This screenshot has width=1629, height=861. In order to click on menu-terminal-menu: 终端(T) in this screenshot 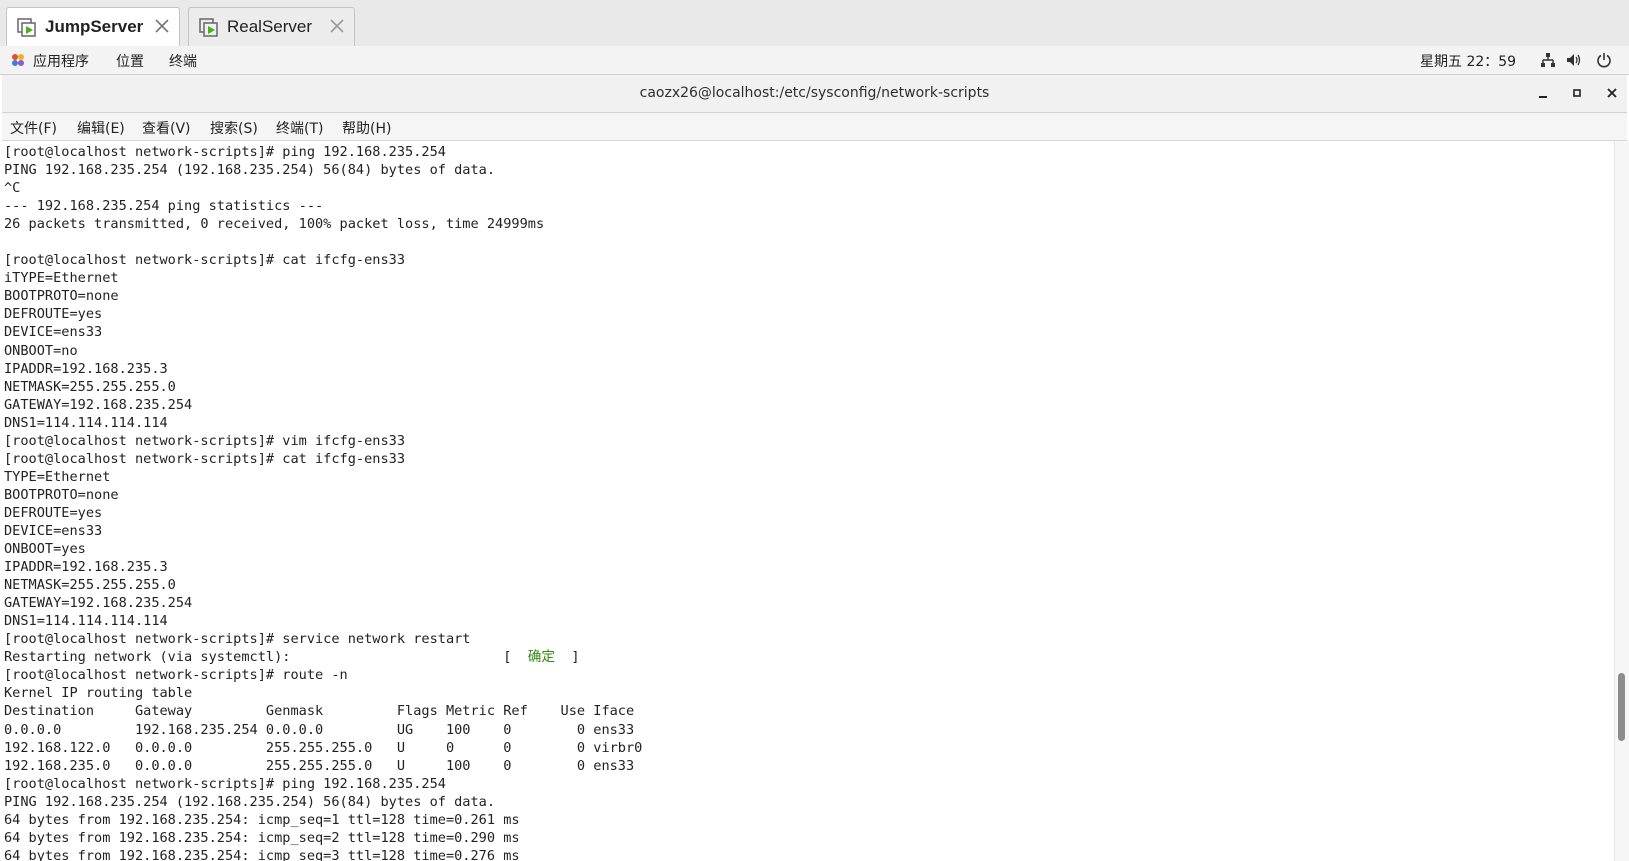, I will do `click(299, 128)`.